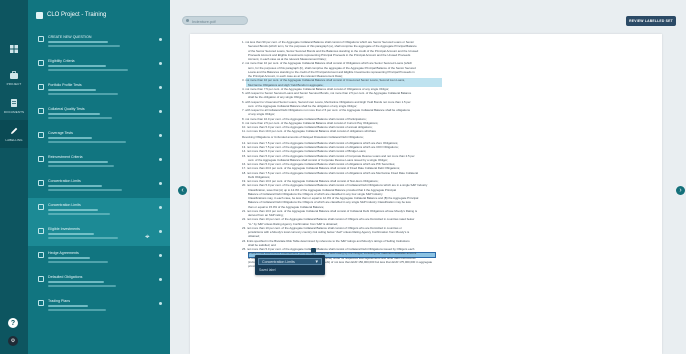  What do you see at coordinates (99, 138) in the screenshot?
I see `sidebar-question-item: Coverage Tests` at bounding box center [99, 138].